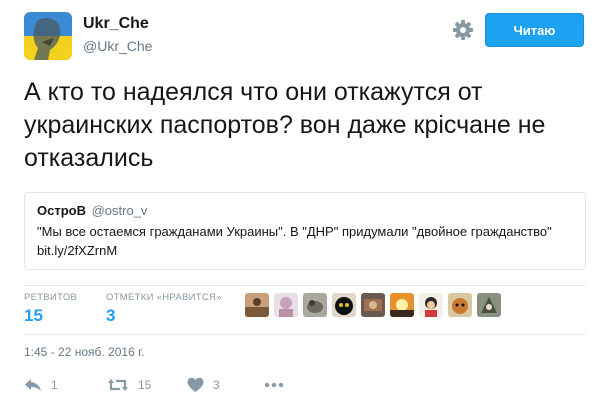 The width and height of the screenshot is (605, 418). What do you see at coordinates (84, 352) in the screenshot?
I see `tweet-timestamp: 1:45 - 22 нояб. 2016 г.` at bounding box center [84, 352].